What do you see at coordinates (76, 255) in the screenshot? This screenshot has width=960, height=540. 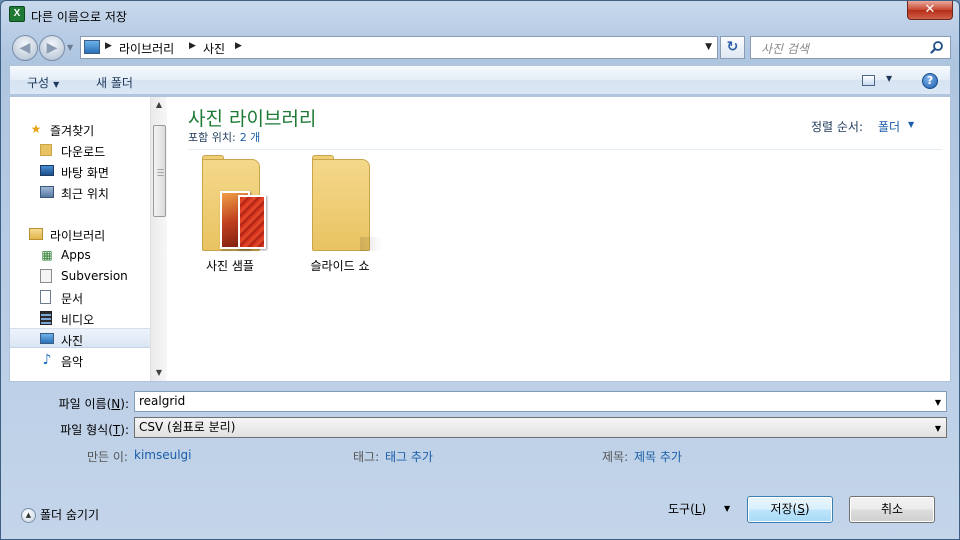 I see `sidebar-item-label: Apps` at bounding box center [76, 255].